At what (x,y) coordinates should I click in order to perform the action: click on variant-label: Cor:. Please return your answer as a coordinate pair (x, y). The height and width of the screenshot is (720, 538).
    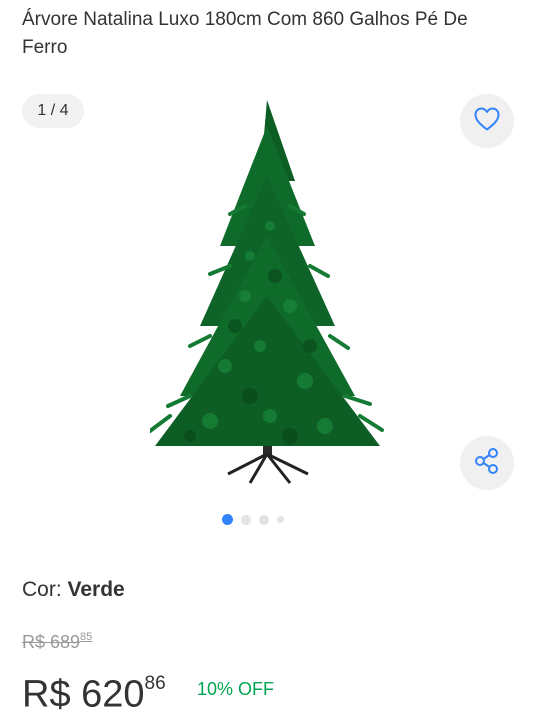
    Looking at the image, I should click on (42, 589).